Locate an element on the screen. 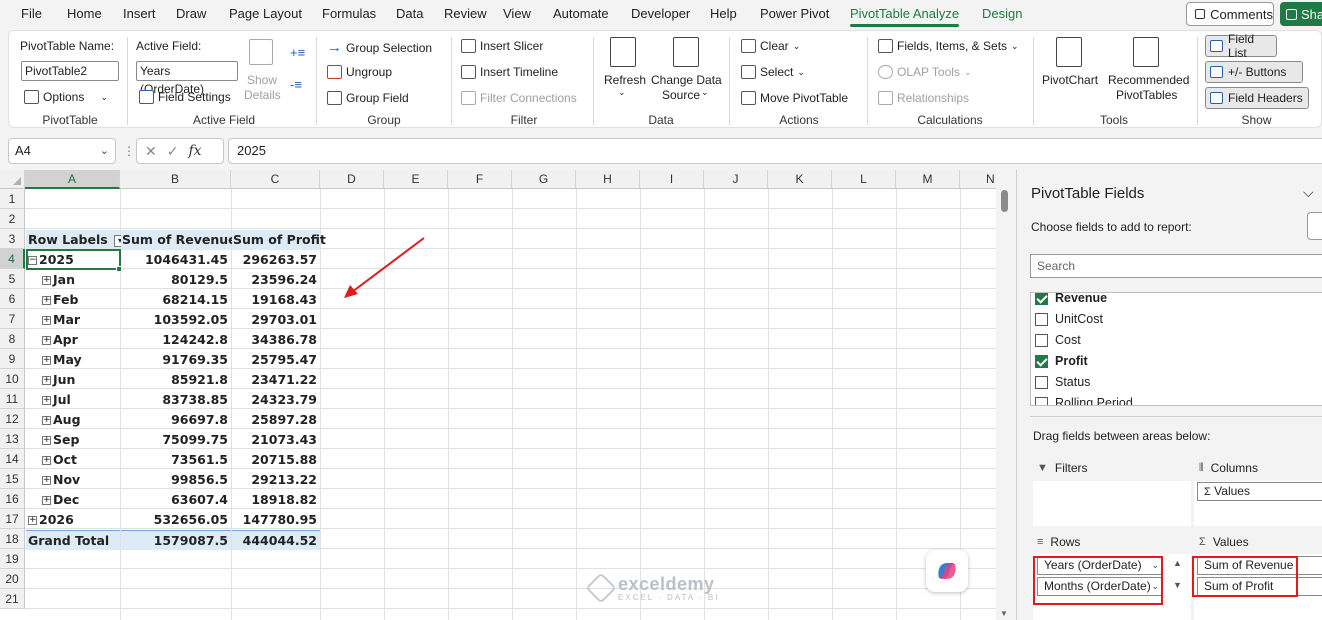 The width and height of the screenshot is (1322, 620). pivot-row-2025-profit: 296263.57 is located at coordinates (276, 260).